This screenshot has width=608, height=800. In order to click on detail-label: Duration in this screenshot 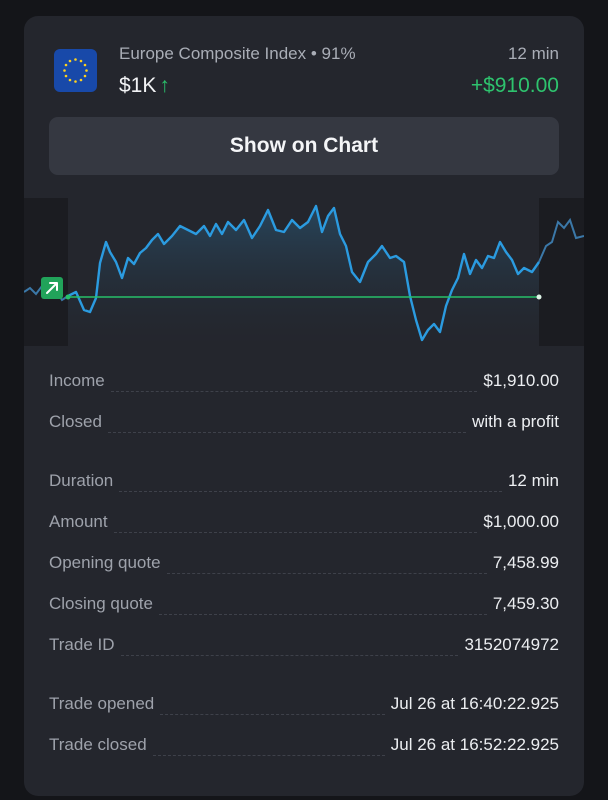, I will do `click(81, 480)`.